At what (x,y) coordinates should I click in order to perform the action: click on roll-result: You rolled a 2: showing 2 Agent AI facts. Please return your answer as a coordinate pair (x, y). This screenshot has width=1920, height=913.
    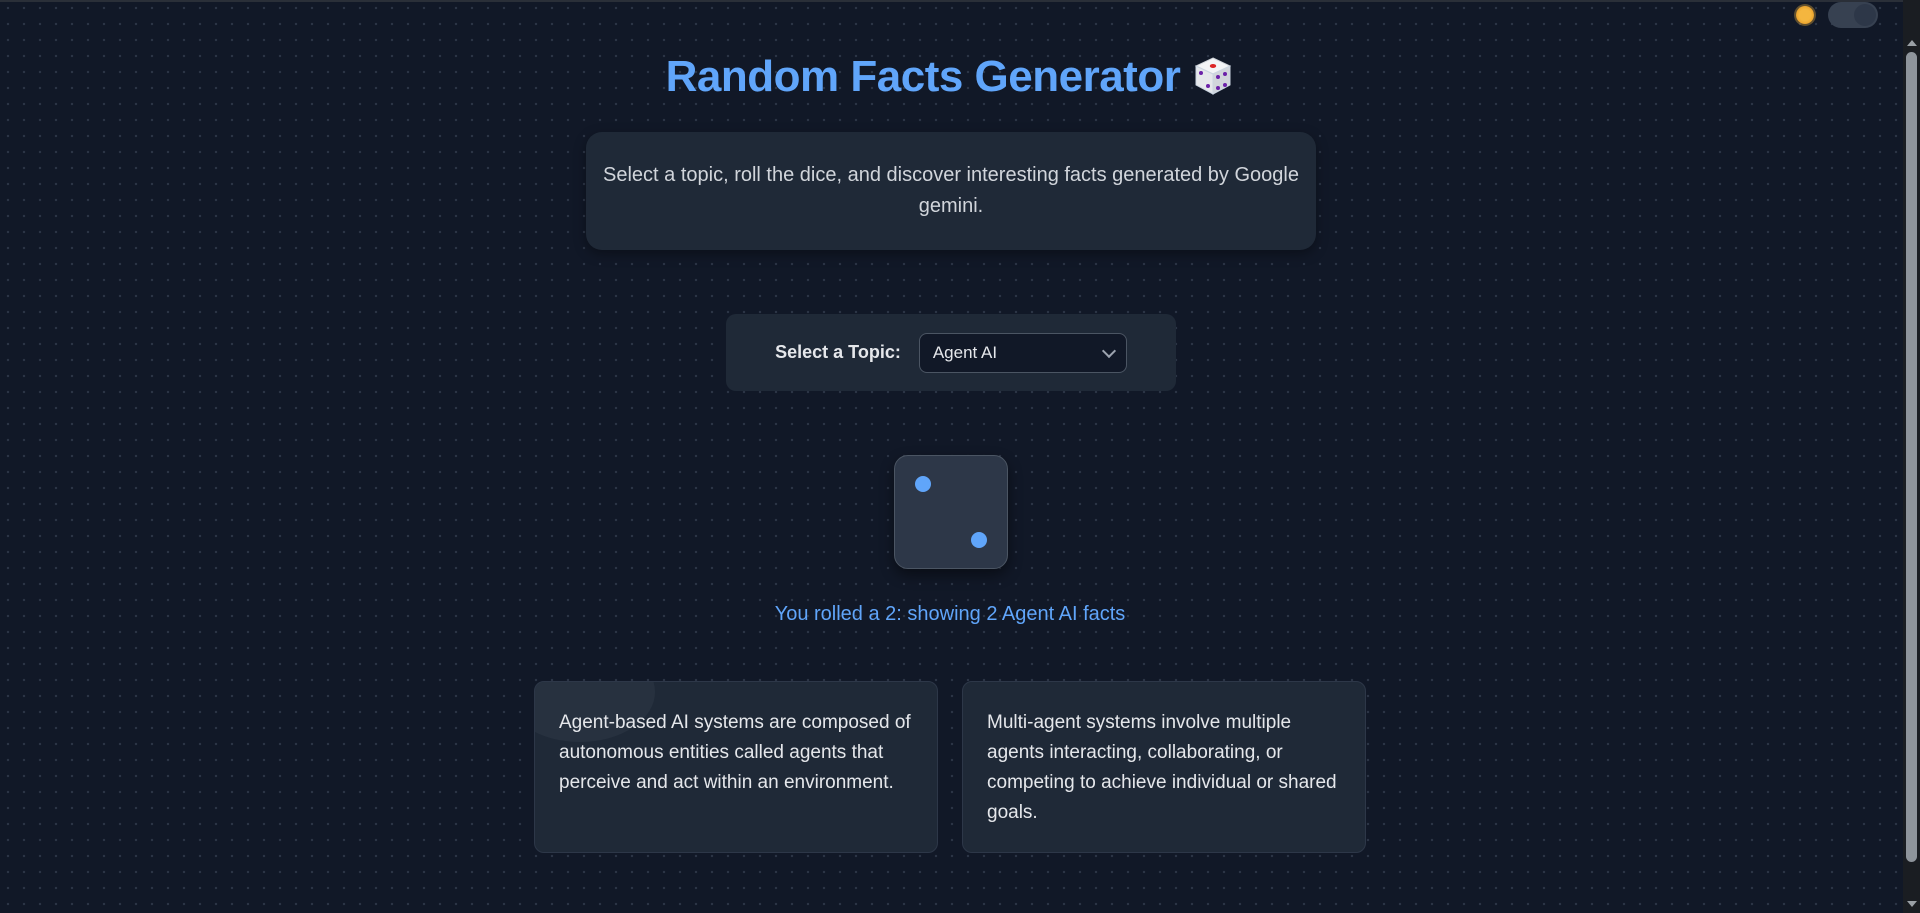
    Looking at the image, I should click on (950, 614).